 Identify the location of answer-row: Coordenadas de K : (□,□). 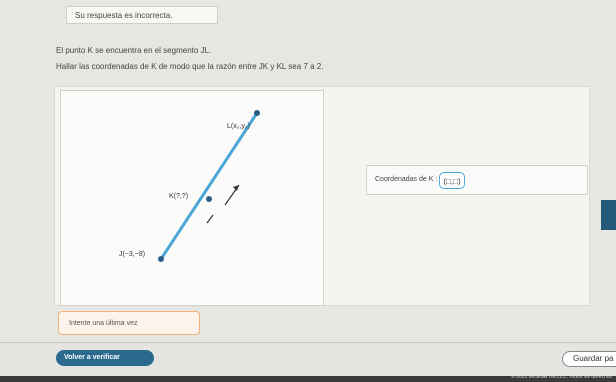
(477, 180).